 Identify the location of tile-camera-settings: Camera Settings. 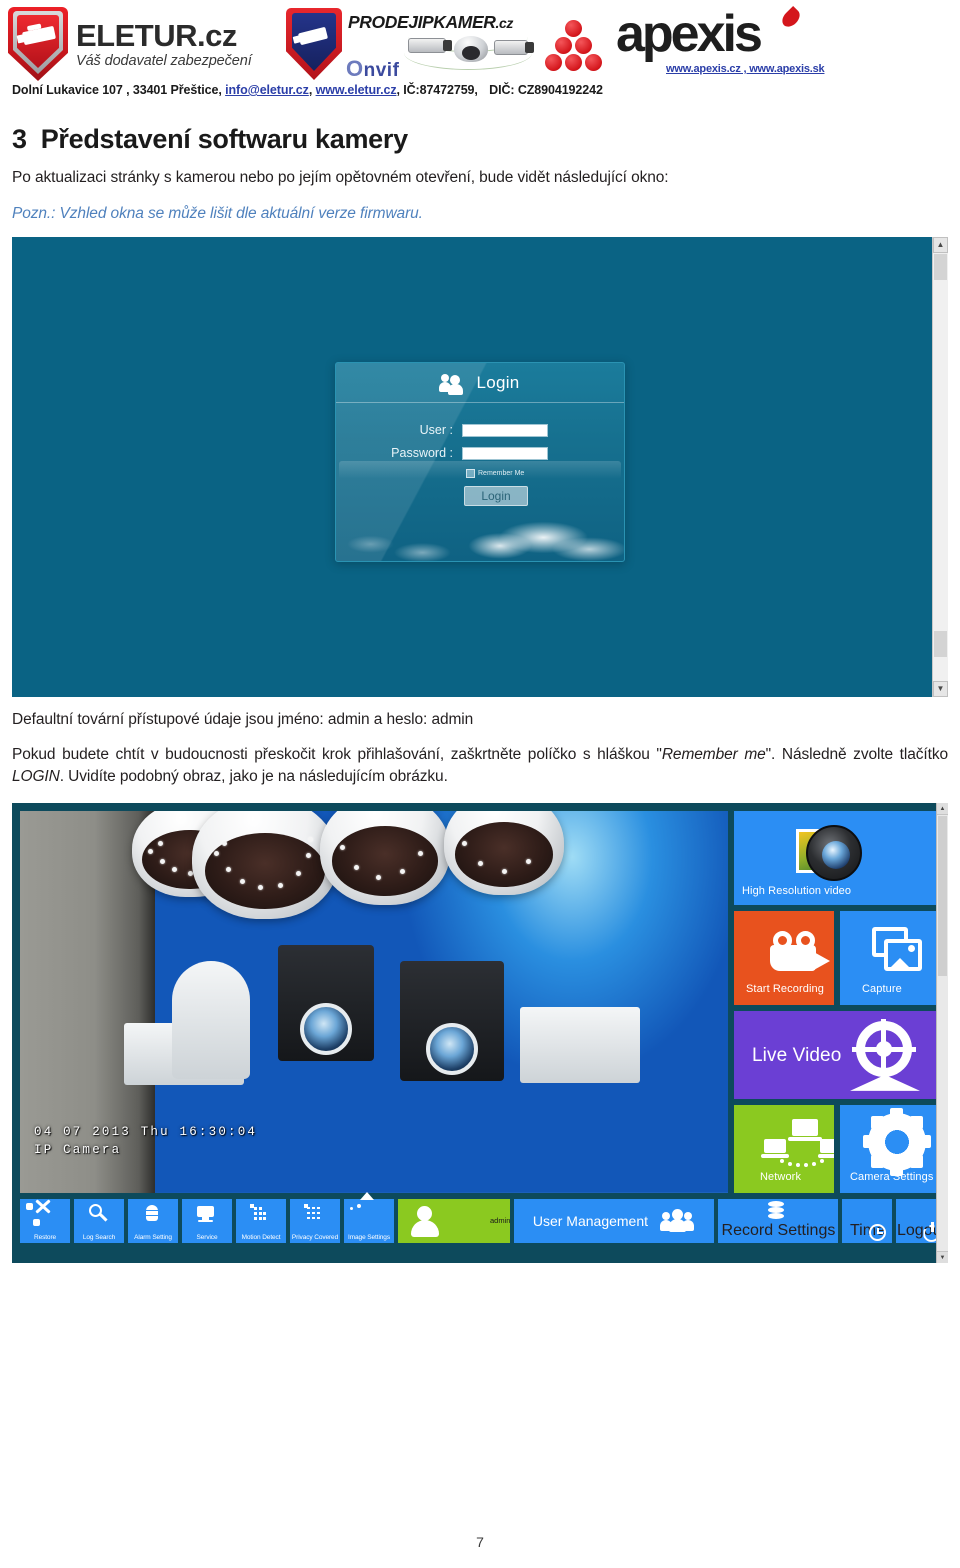
(890, 1148).